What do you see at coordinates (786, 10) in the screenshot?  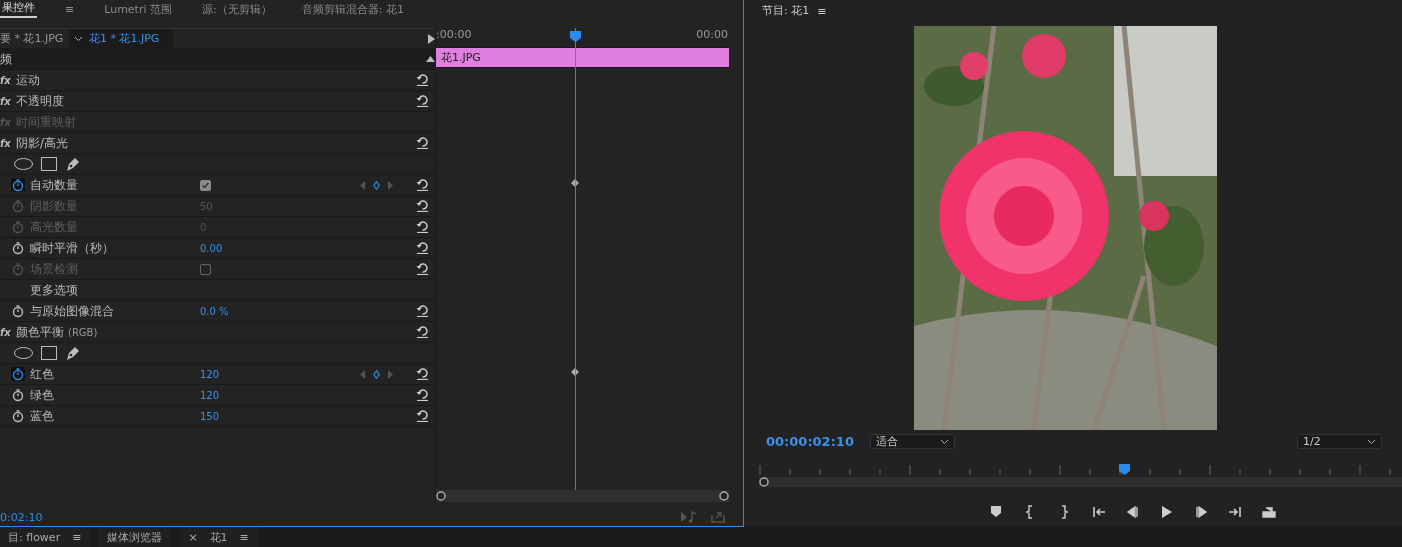 I see `panel-title: 节目: 花1` at bounding box center [786, 10].